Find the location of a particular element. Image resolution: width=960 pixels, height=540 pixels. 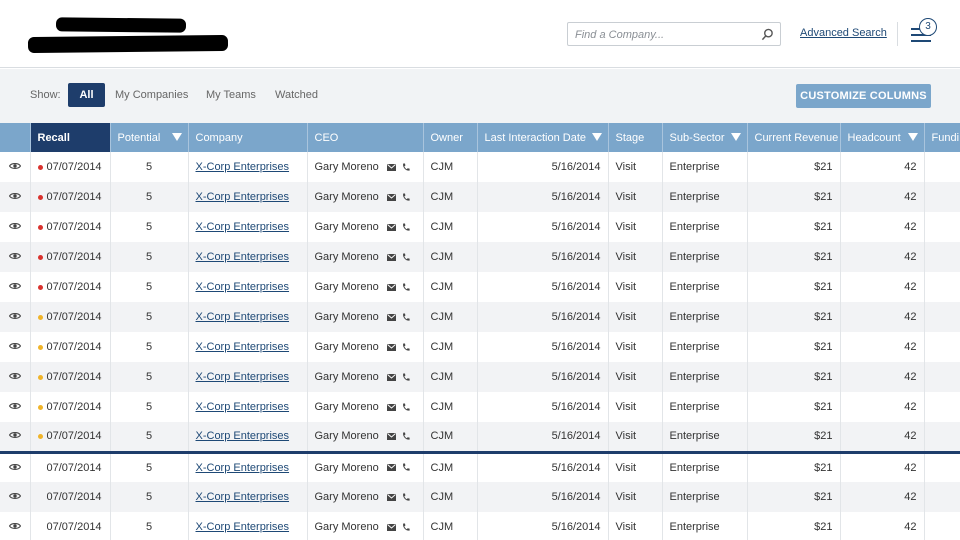

filter-all: All is located at coordinates (86, 95).